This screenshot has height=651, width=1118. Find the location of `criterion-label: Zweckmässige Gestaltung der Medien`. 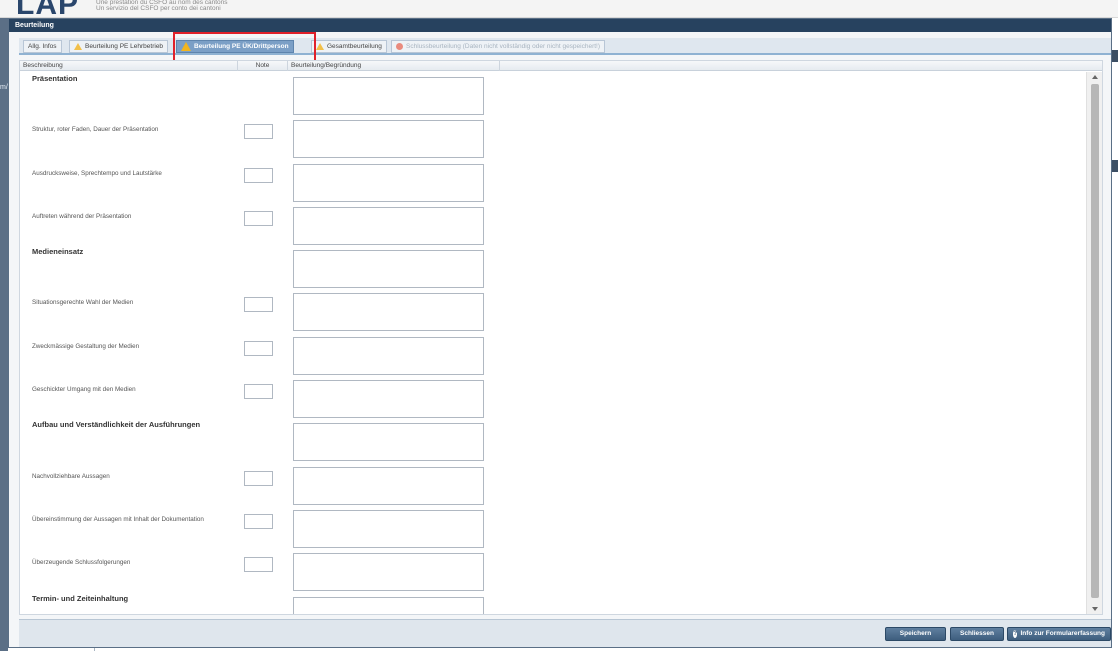

criterion-label: Zweckmässige Gestaltung der Medien is located at coordinates (86, 346).